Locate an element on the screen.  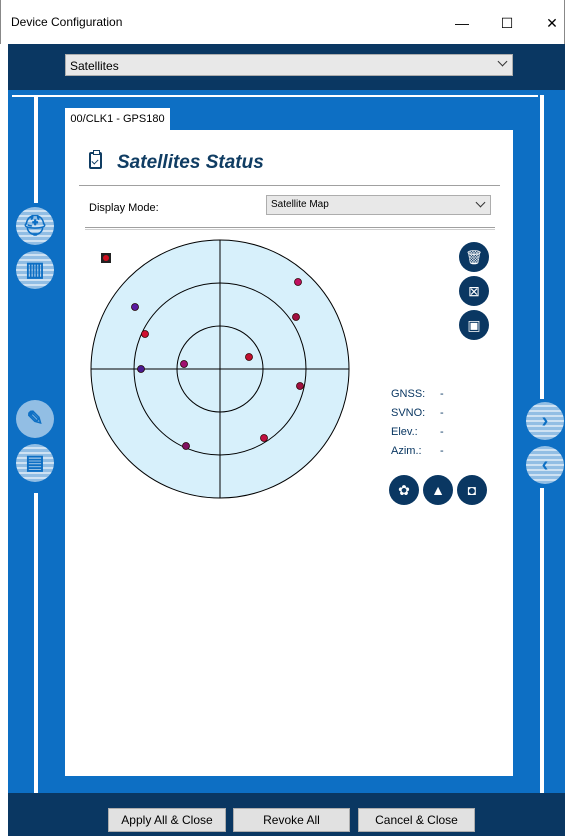
azim-value: - is located at coordinates (442, 451).